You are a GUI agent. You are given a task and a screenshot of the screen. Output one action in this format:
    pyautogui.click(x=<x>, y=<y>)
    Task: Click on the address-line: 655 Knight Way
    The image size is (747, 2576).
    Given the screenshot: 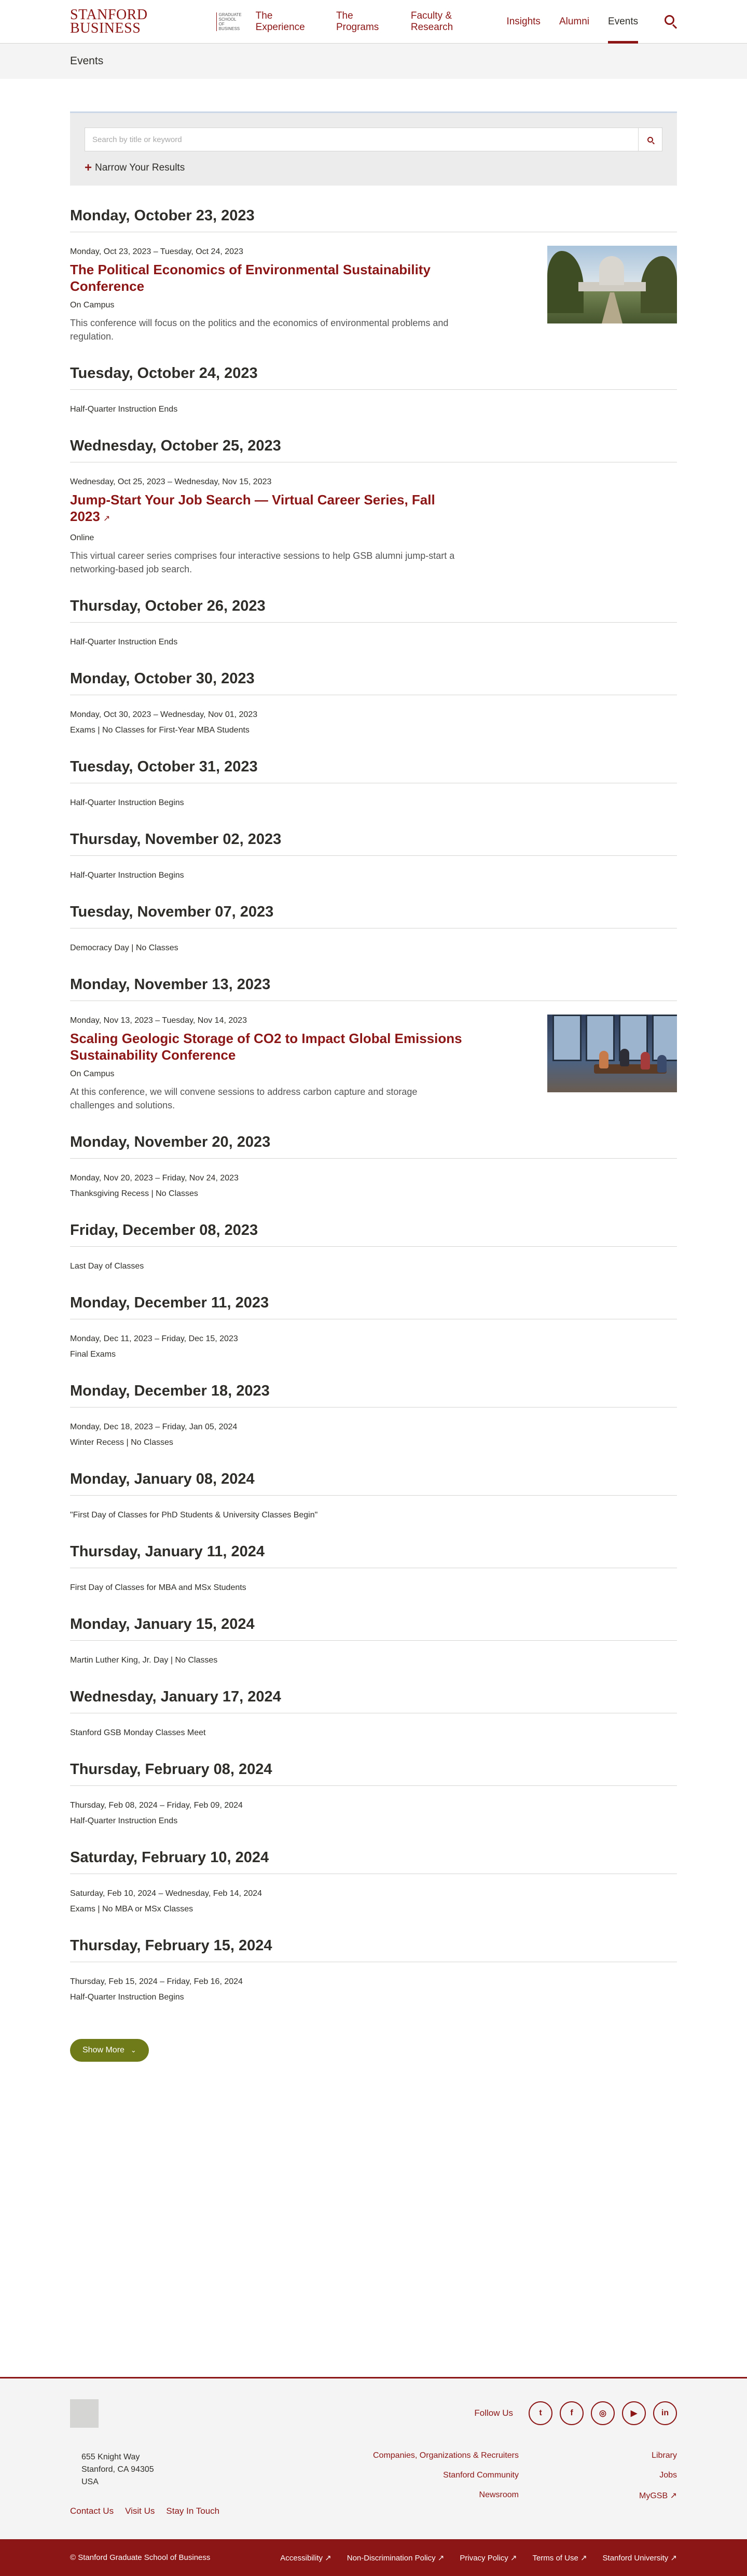 What is the action you would take?
    pyautogui.click(x=111, y=2457)
    